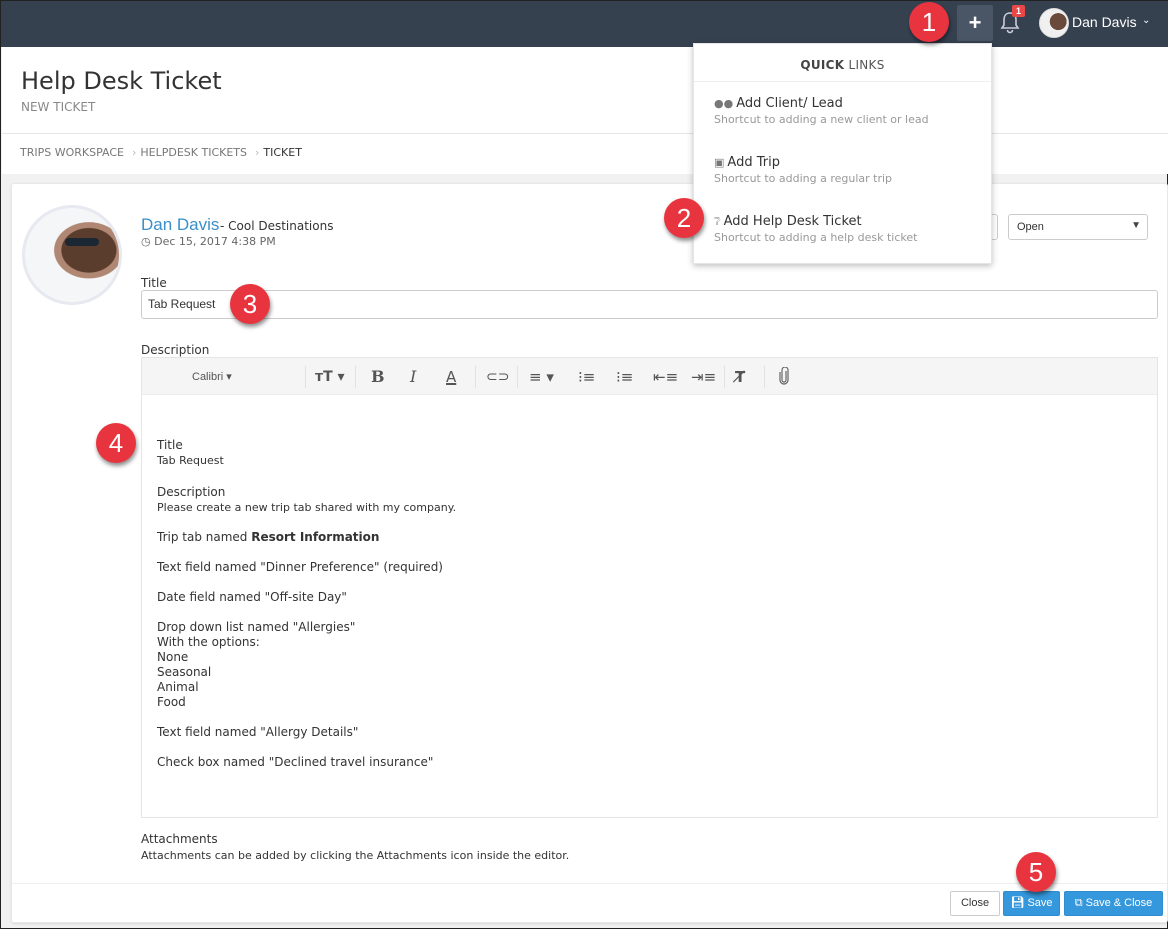 This screenshot has width=1168, height=929. What do you see at coordinates (684, 218) in the screenshot?
I see `callout-2: 2` at bounding box center [684, 218].